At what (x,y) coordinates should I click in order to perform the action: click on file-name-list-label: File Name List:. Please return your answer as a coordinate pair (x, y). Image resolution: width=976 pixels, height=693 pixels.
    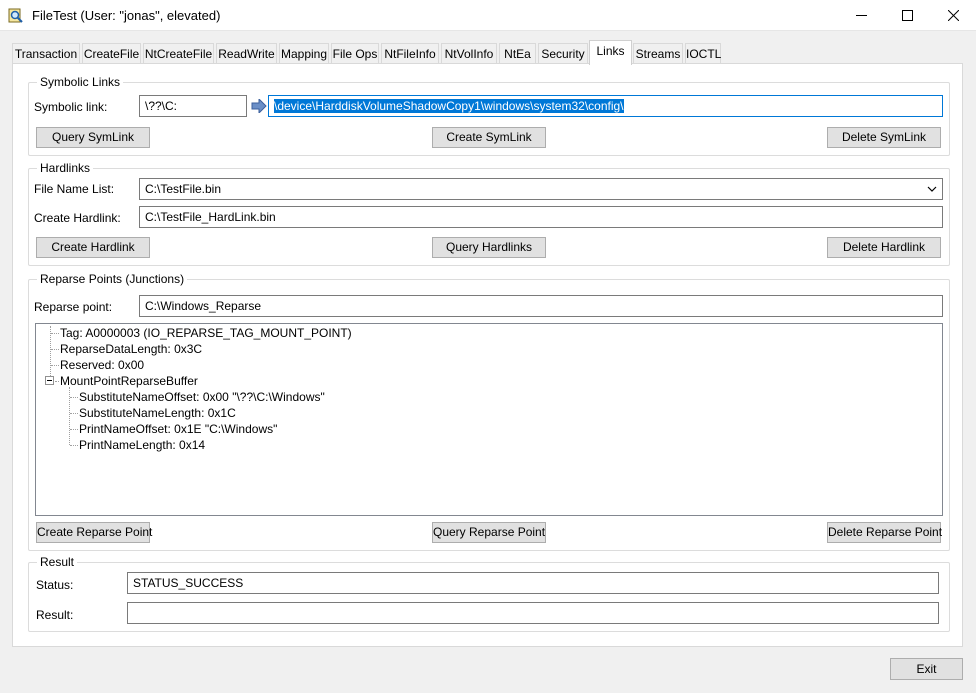
    Looking at the image, I should click on (74, 189).